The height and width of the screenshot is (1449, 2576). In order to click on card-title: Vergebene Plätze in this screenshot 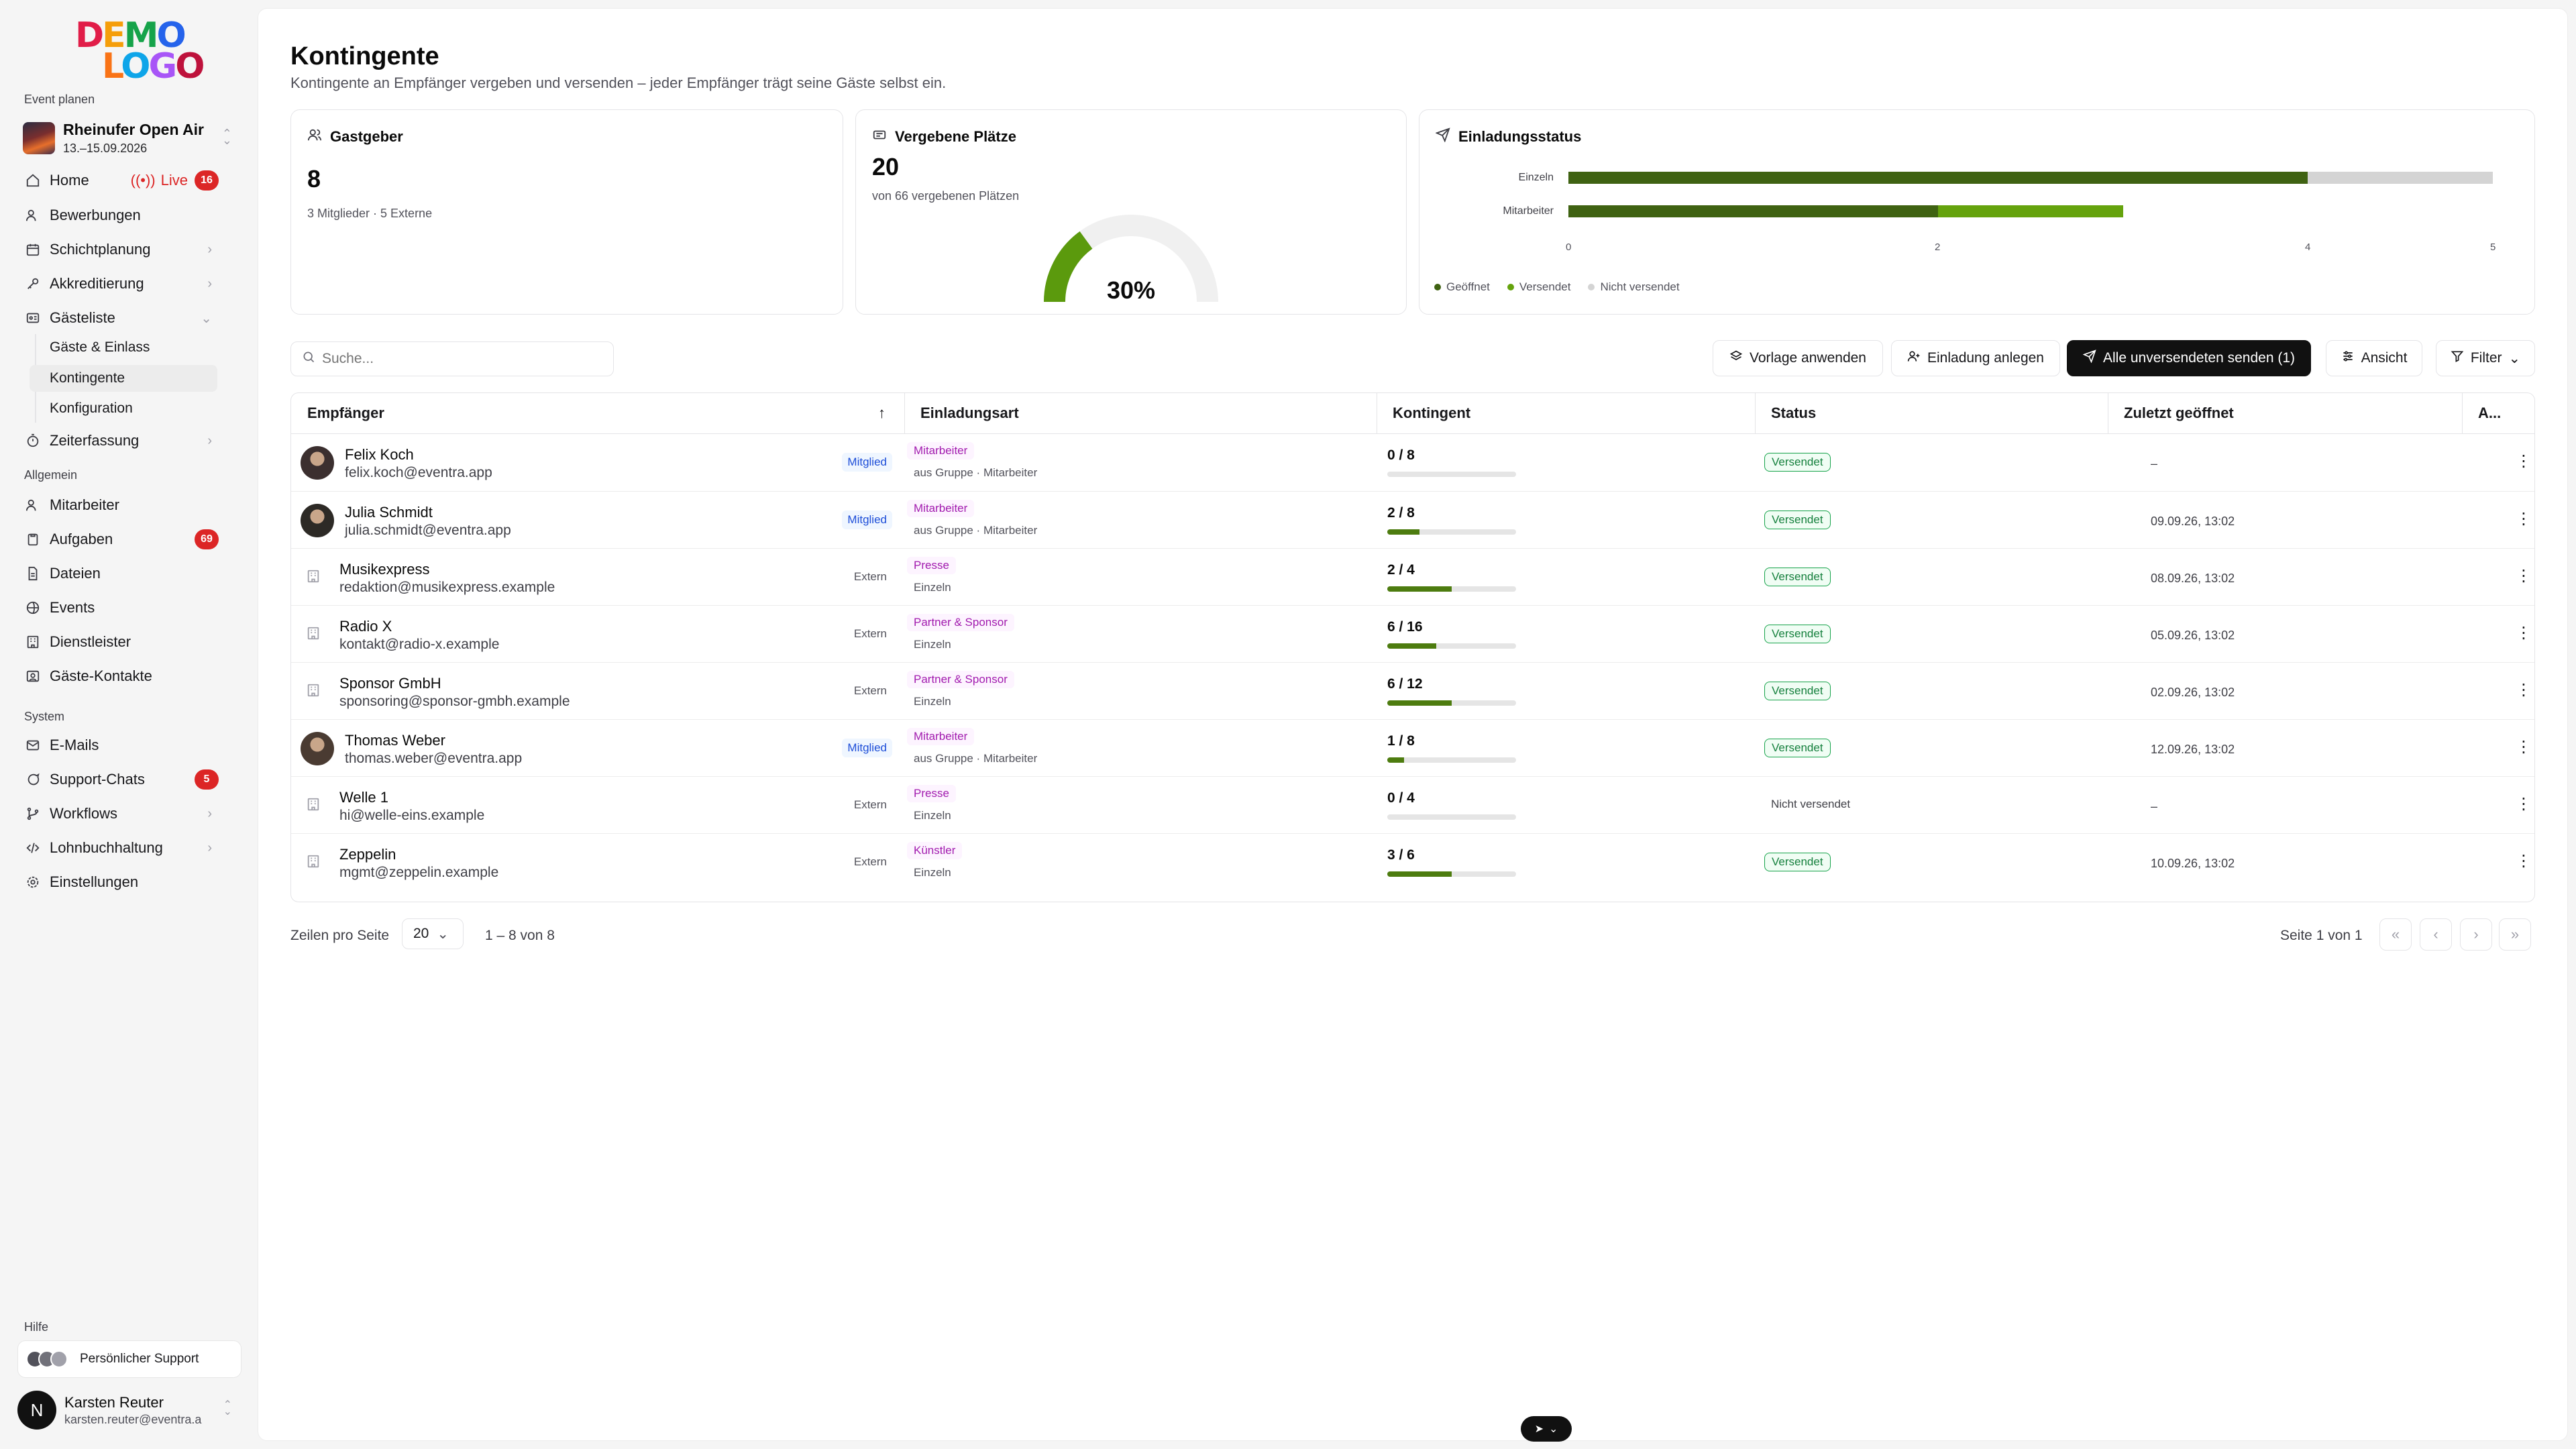, I will do `click(944, 136)`.